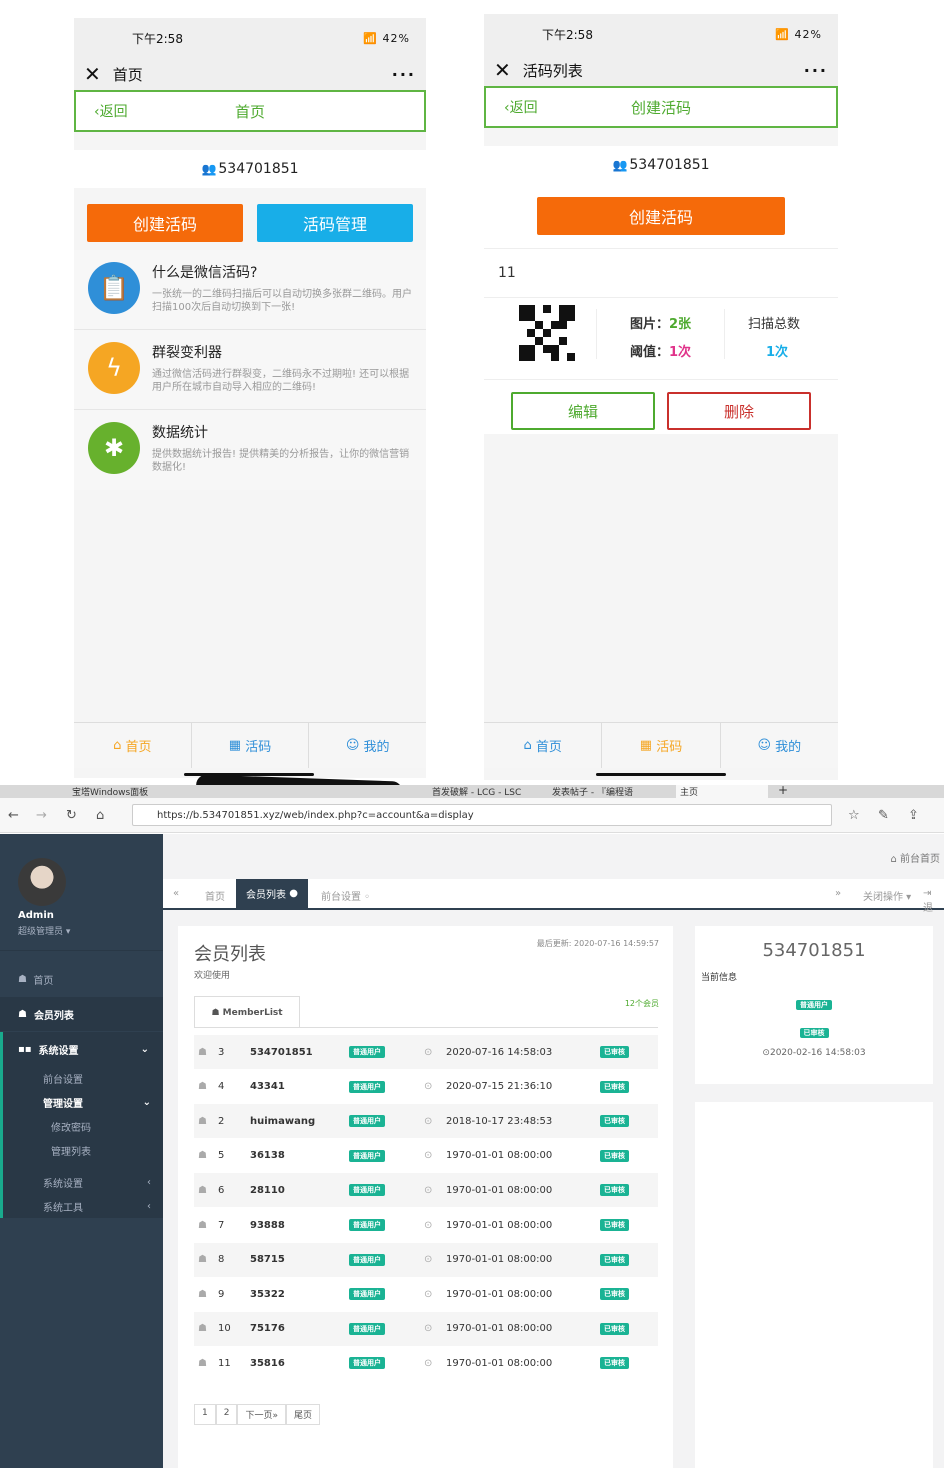 This screenshot has width=944, height=1468. I want to click on sidebar-sub-front: 前台设置, so click(83, 1078).